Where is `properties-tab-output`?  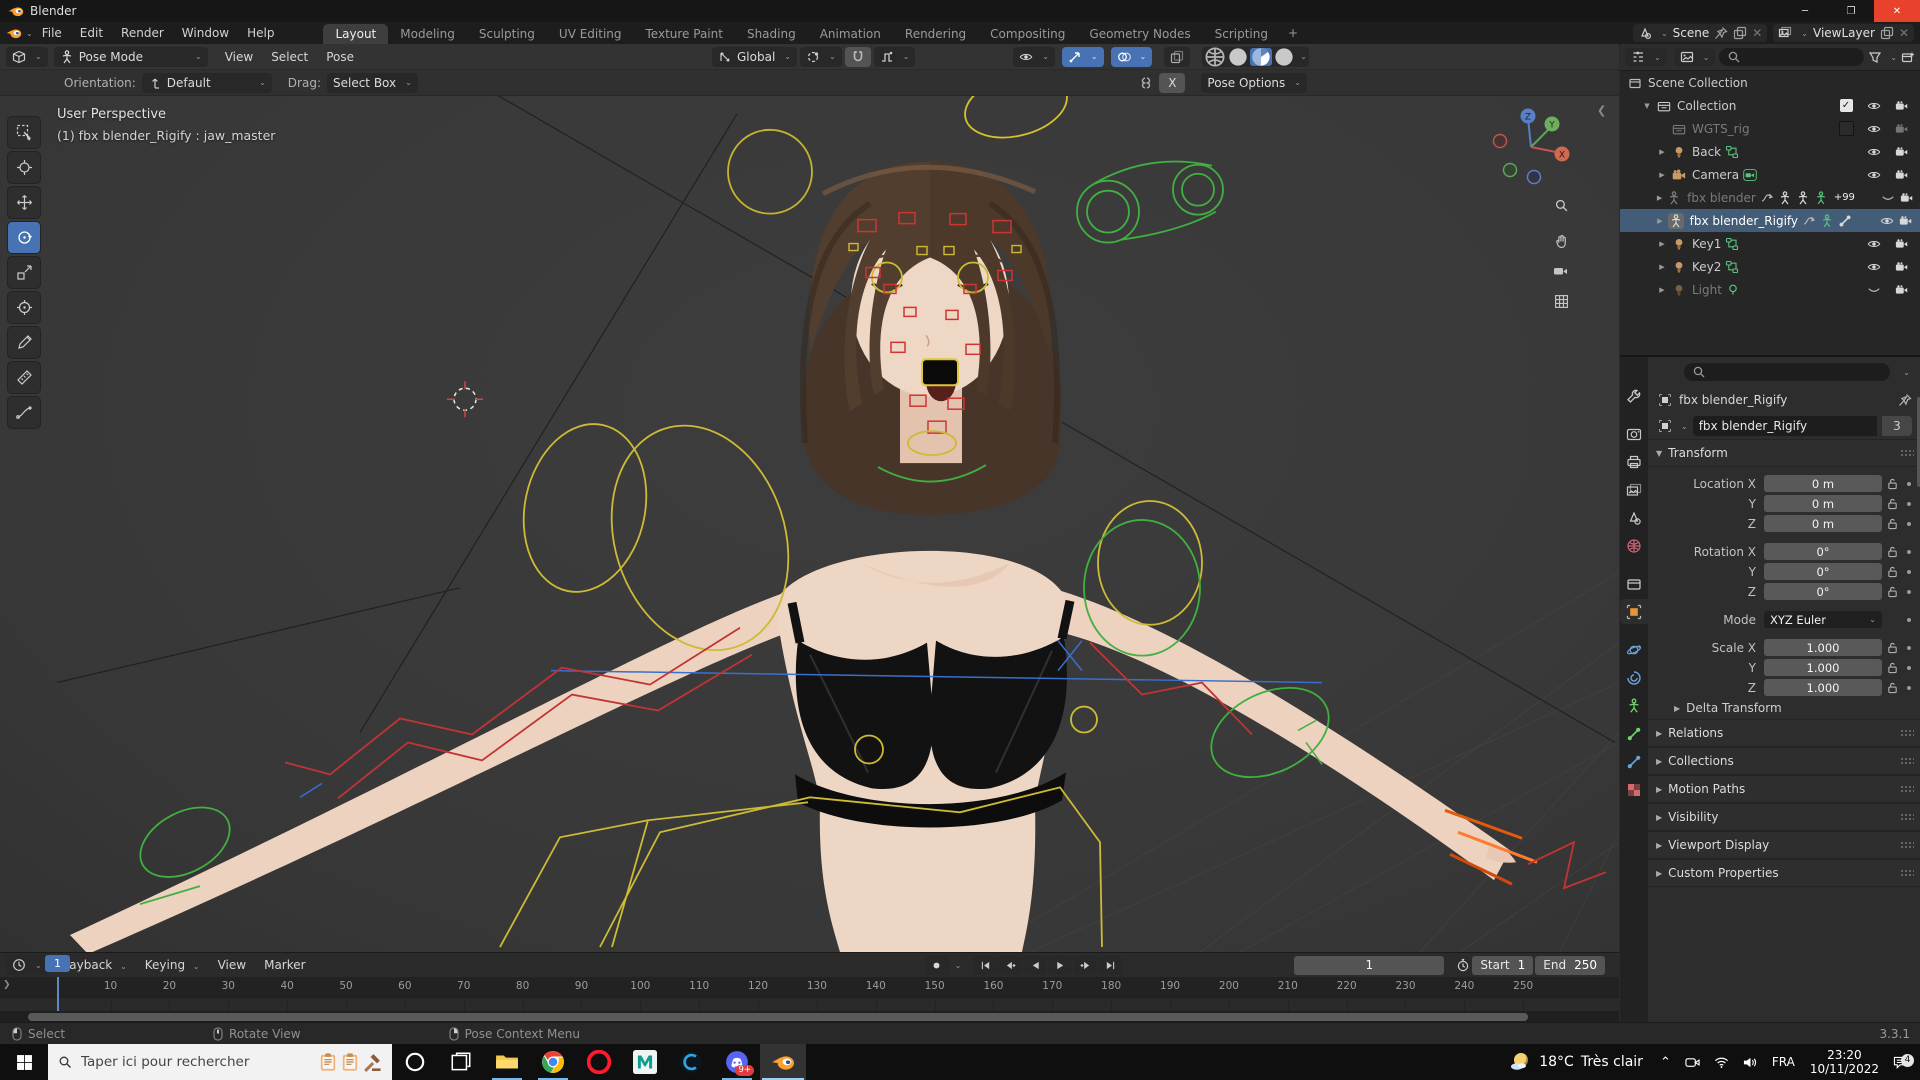
properties-tab-output is located at coordinates (1634, 461).